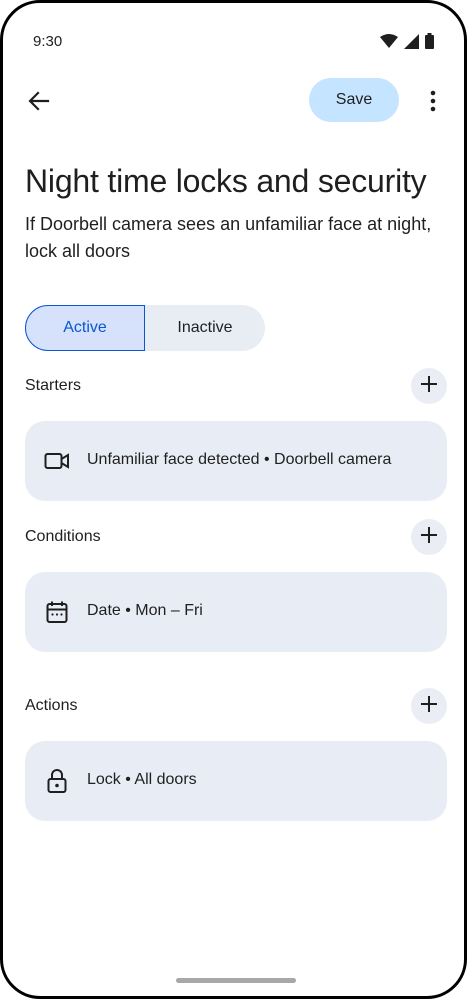  I want to click on back-arrow-icon, so click(39, 101).